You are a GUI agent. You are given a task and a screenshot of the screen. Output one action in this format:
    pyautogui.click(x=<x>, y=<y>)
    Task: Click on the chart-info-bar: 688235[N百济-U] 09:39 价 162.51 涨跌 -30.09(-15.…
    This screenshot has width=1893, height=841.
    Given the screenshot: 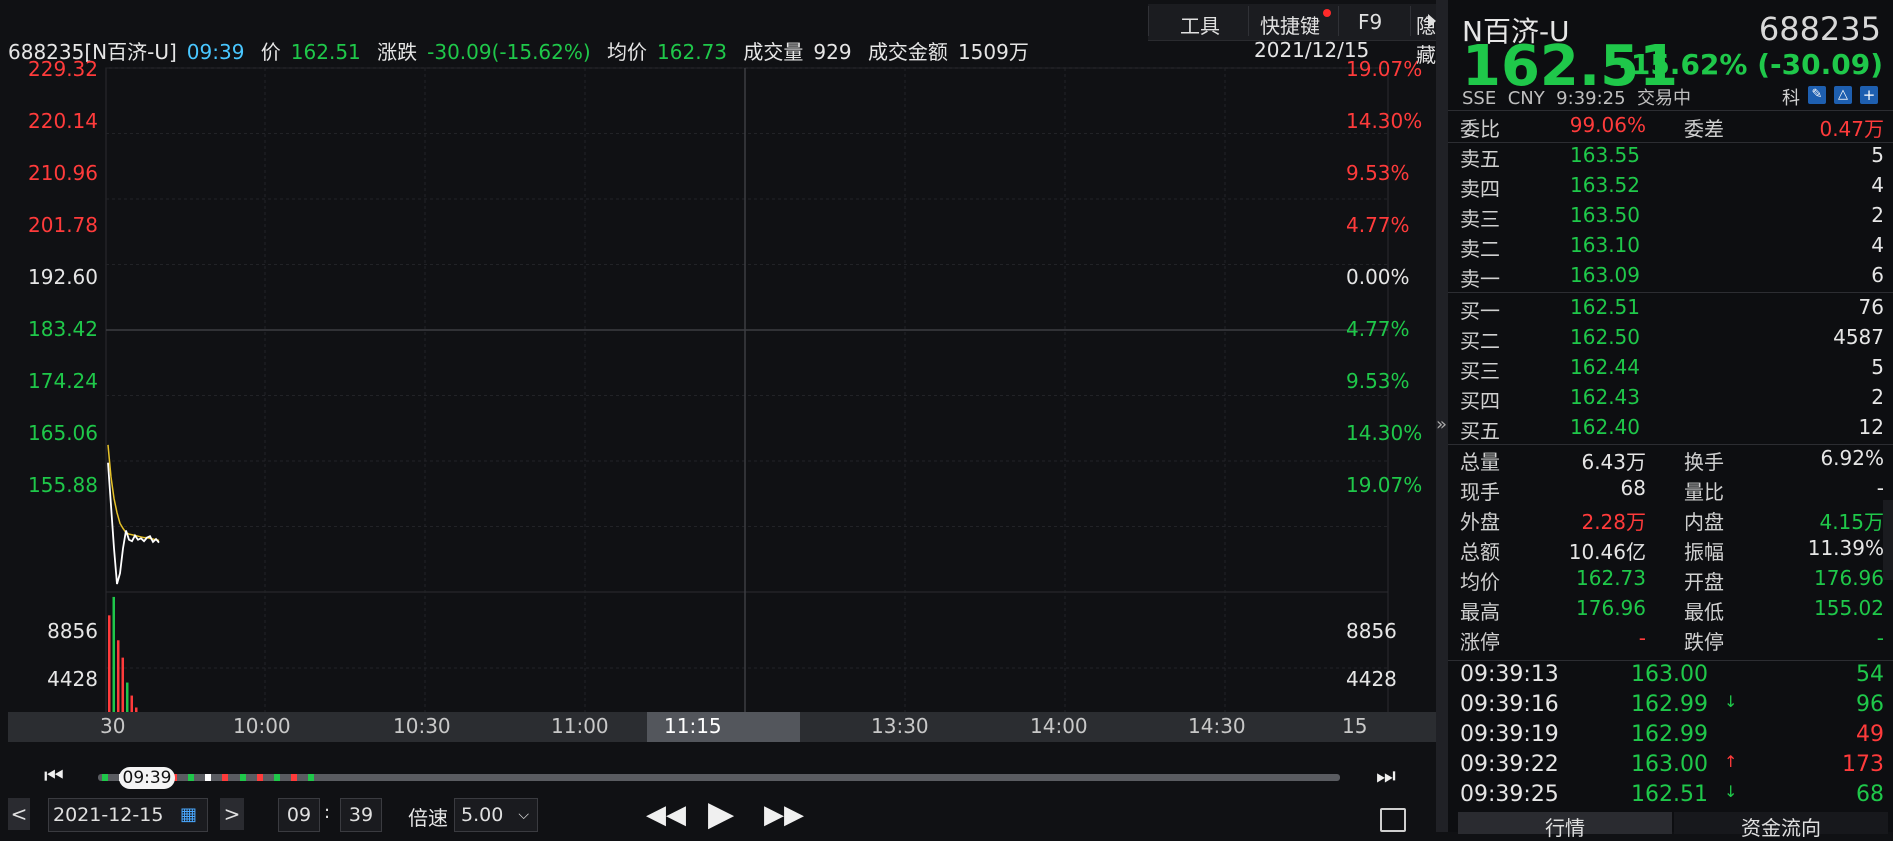 What is the action you would take?
    pyautogui.click(x=677, y=52)
    